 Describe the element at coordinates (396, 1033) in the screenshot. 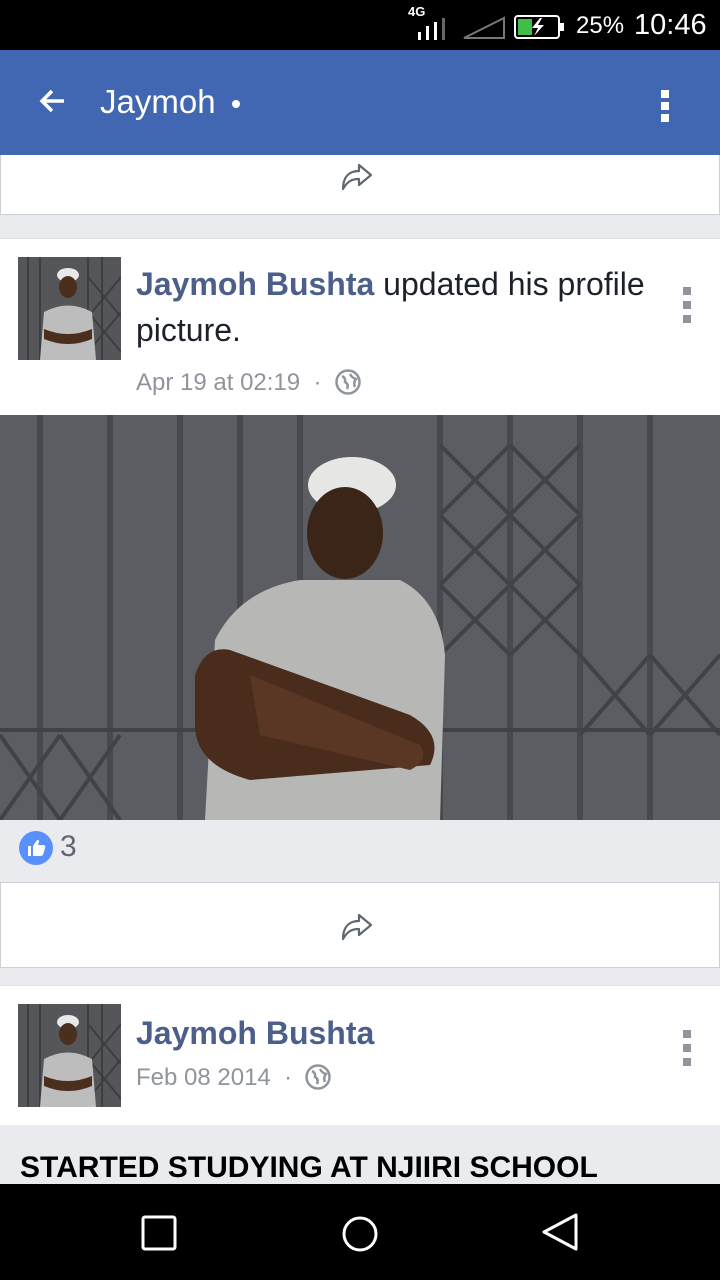

I see `post-headline: Jaymoh Bushta` at that location.